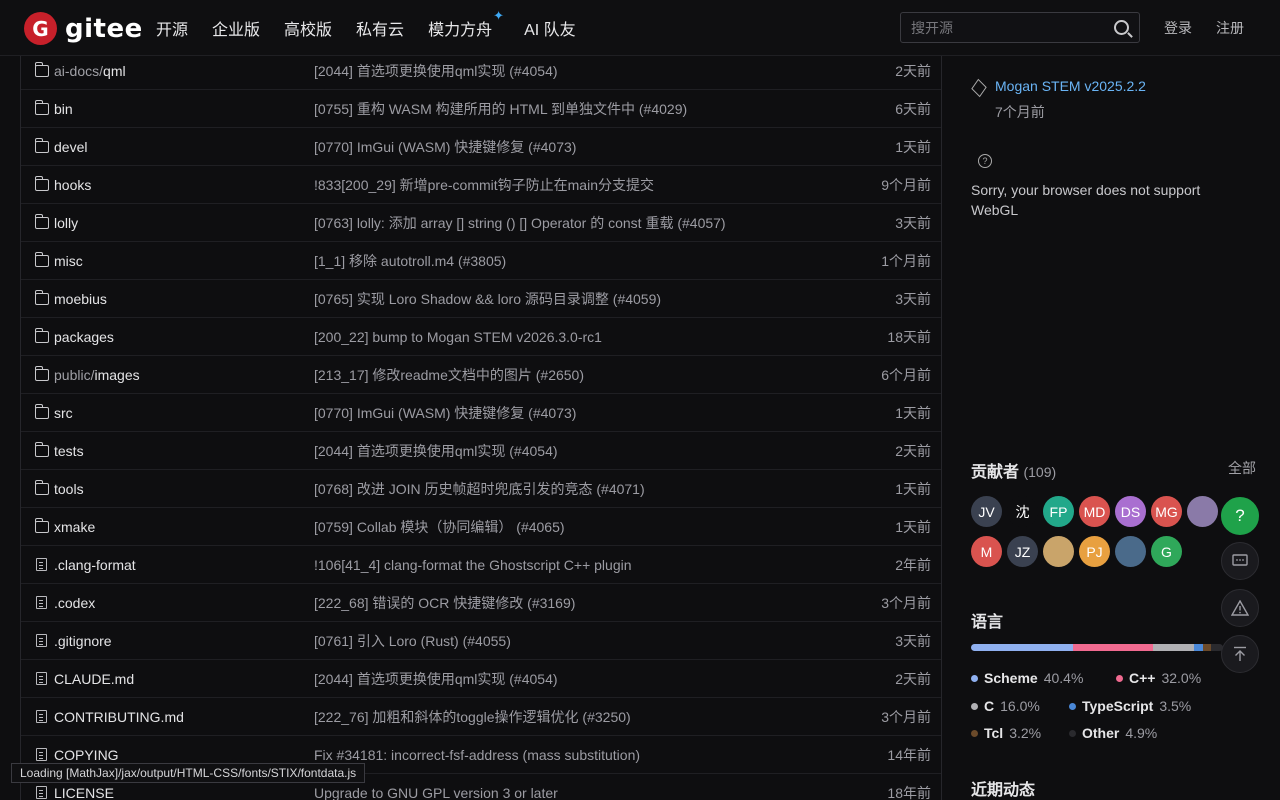 The image size is (1280, 800). I want to click on file-name-link: CLAUDE.md, so click(94, 679).